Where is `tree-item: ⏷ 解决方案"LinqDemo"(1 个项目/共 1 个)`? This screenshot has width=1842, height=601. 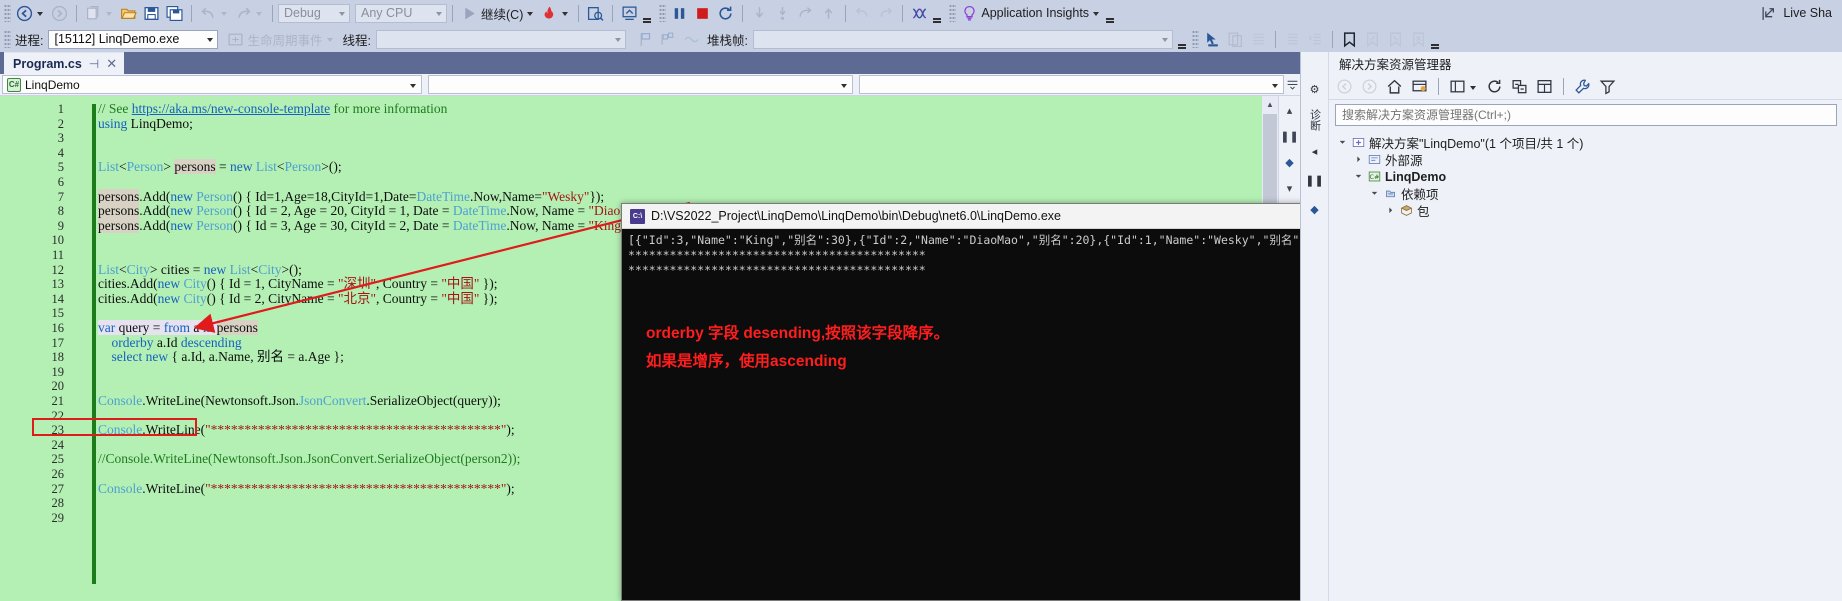 tree-item: ⏷ 解决方案"LinqDemo"(1 个项目/共 1 个) is located at coordinates (1589, 142).